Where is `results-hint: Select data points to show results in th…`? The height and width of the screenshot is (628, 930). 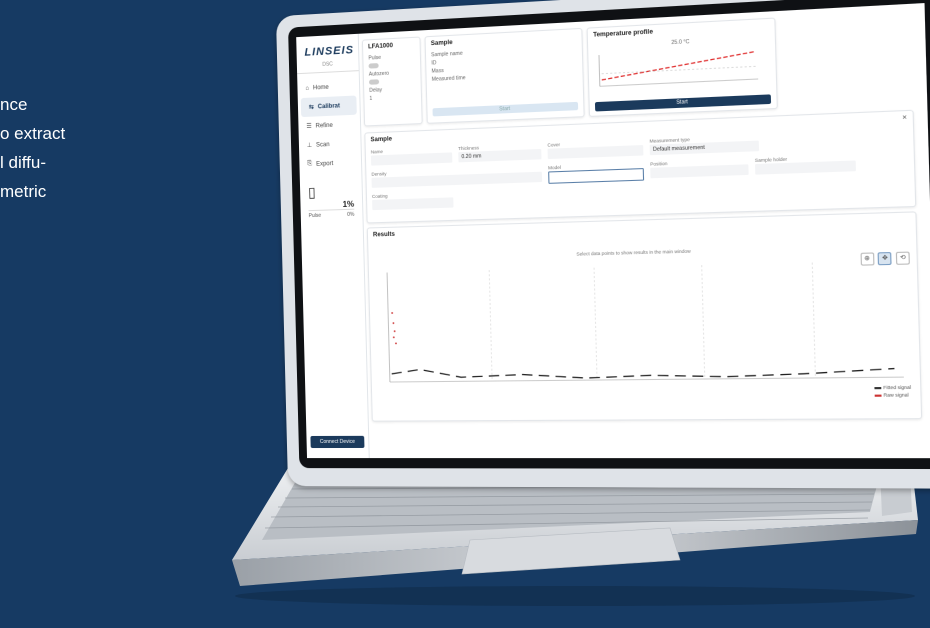 results-hint: Select data points to show results in th… is located at coordinates (633, 252).